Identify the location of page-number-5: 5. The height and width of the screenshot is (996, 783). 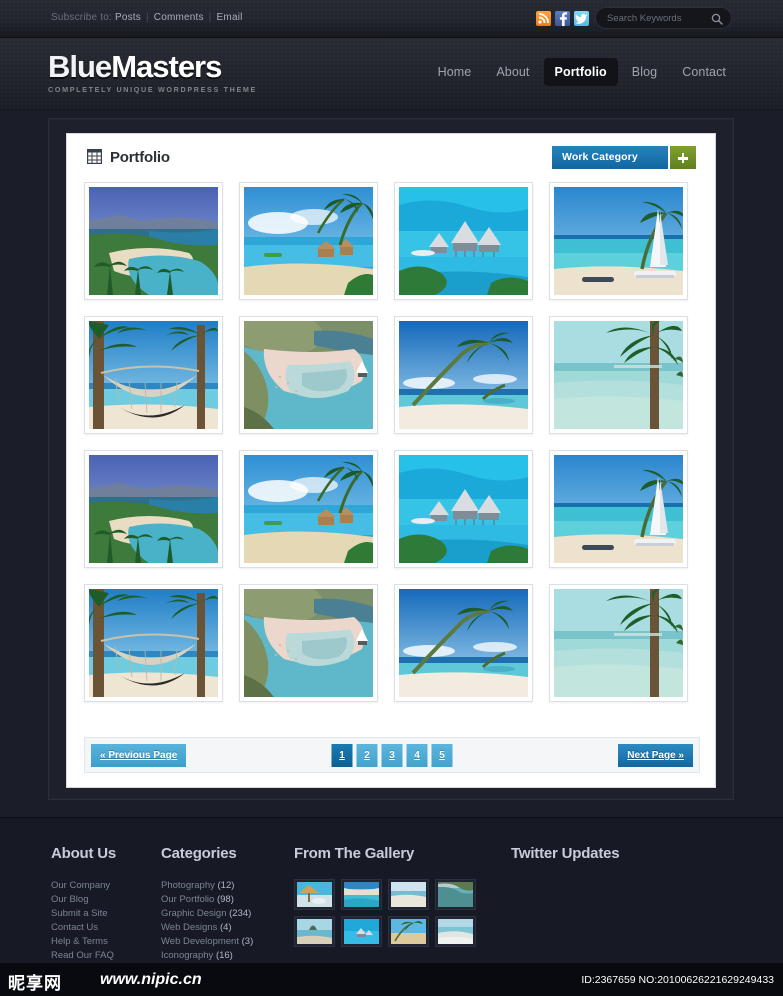
(442, 755).